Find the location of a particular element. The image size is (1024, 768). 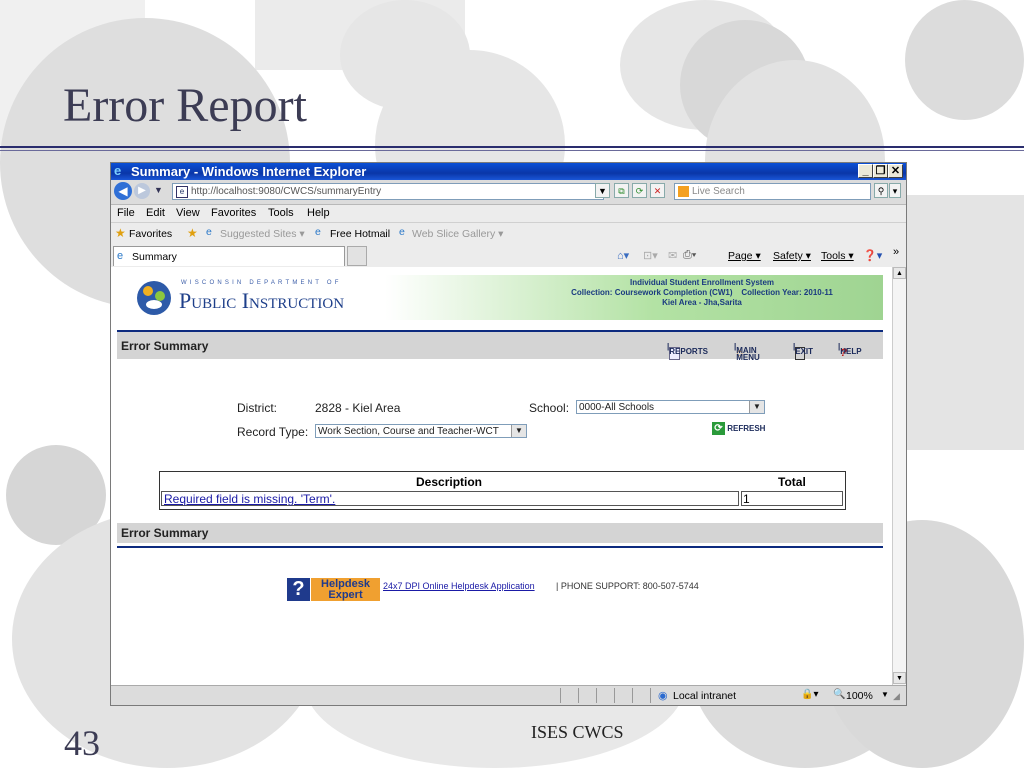

total-cell: 1 is located at coordinates (792, 498).